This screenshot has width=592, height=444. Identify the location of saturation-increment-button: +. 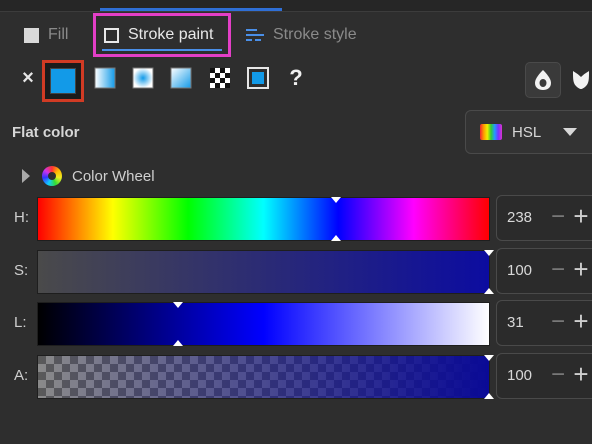
(581, 269).